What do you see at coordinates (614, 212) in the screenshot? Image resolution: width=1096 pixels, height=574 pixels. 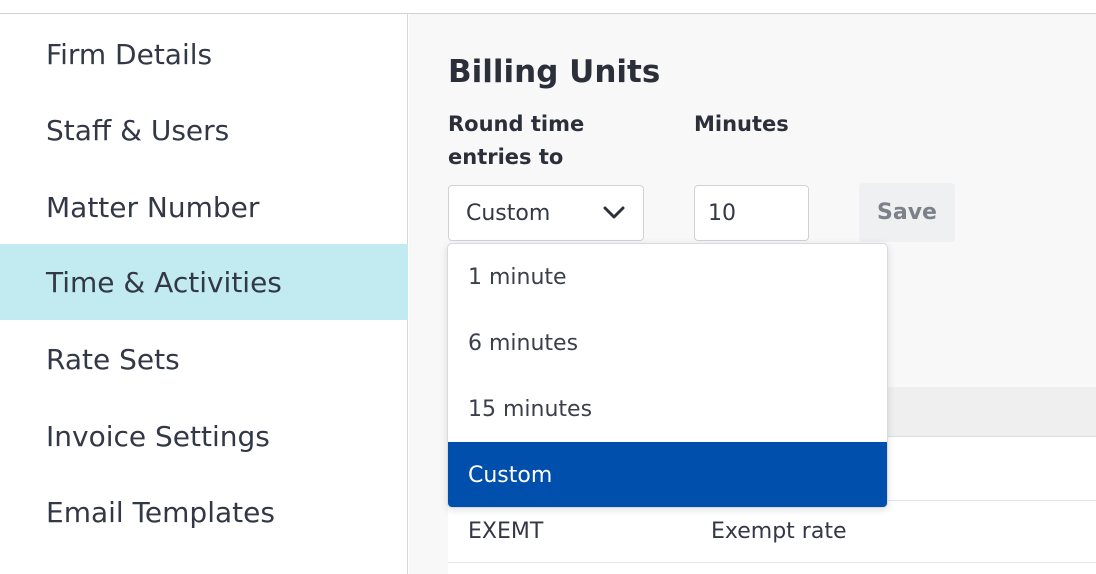 I see `chevron-down-icon` at bounding box center [614, 212].